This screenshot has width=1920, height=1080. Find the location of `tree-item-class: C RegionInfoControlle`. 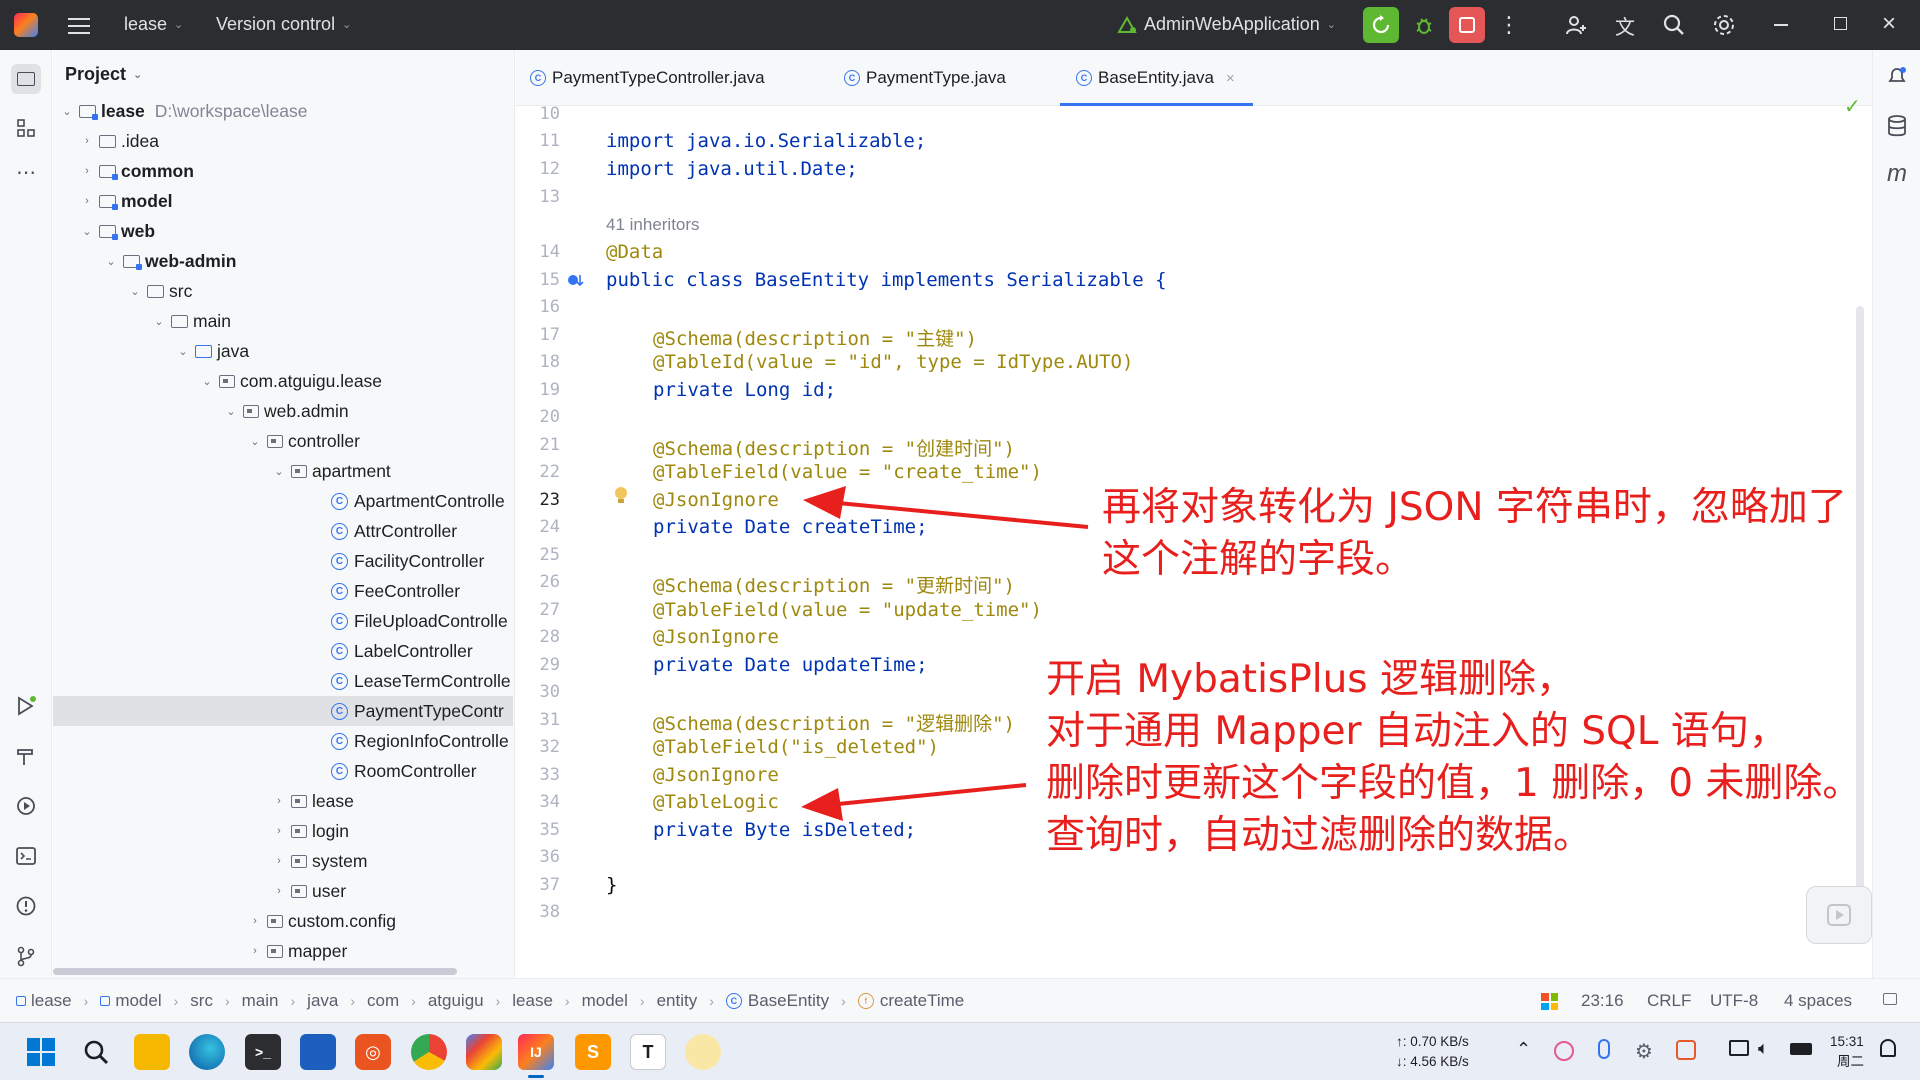

tree-item-class: C RegionInfoControlle is located at coordinates (283, 741).